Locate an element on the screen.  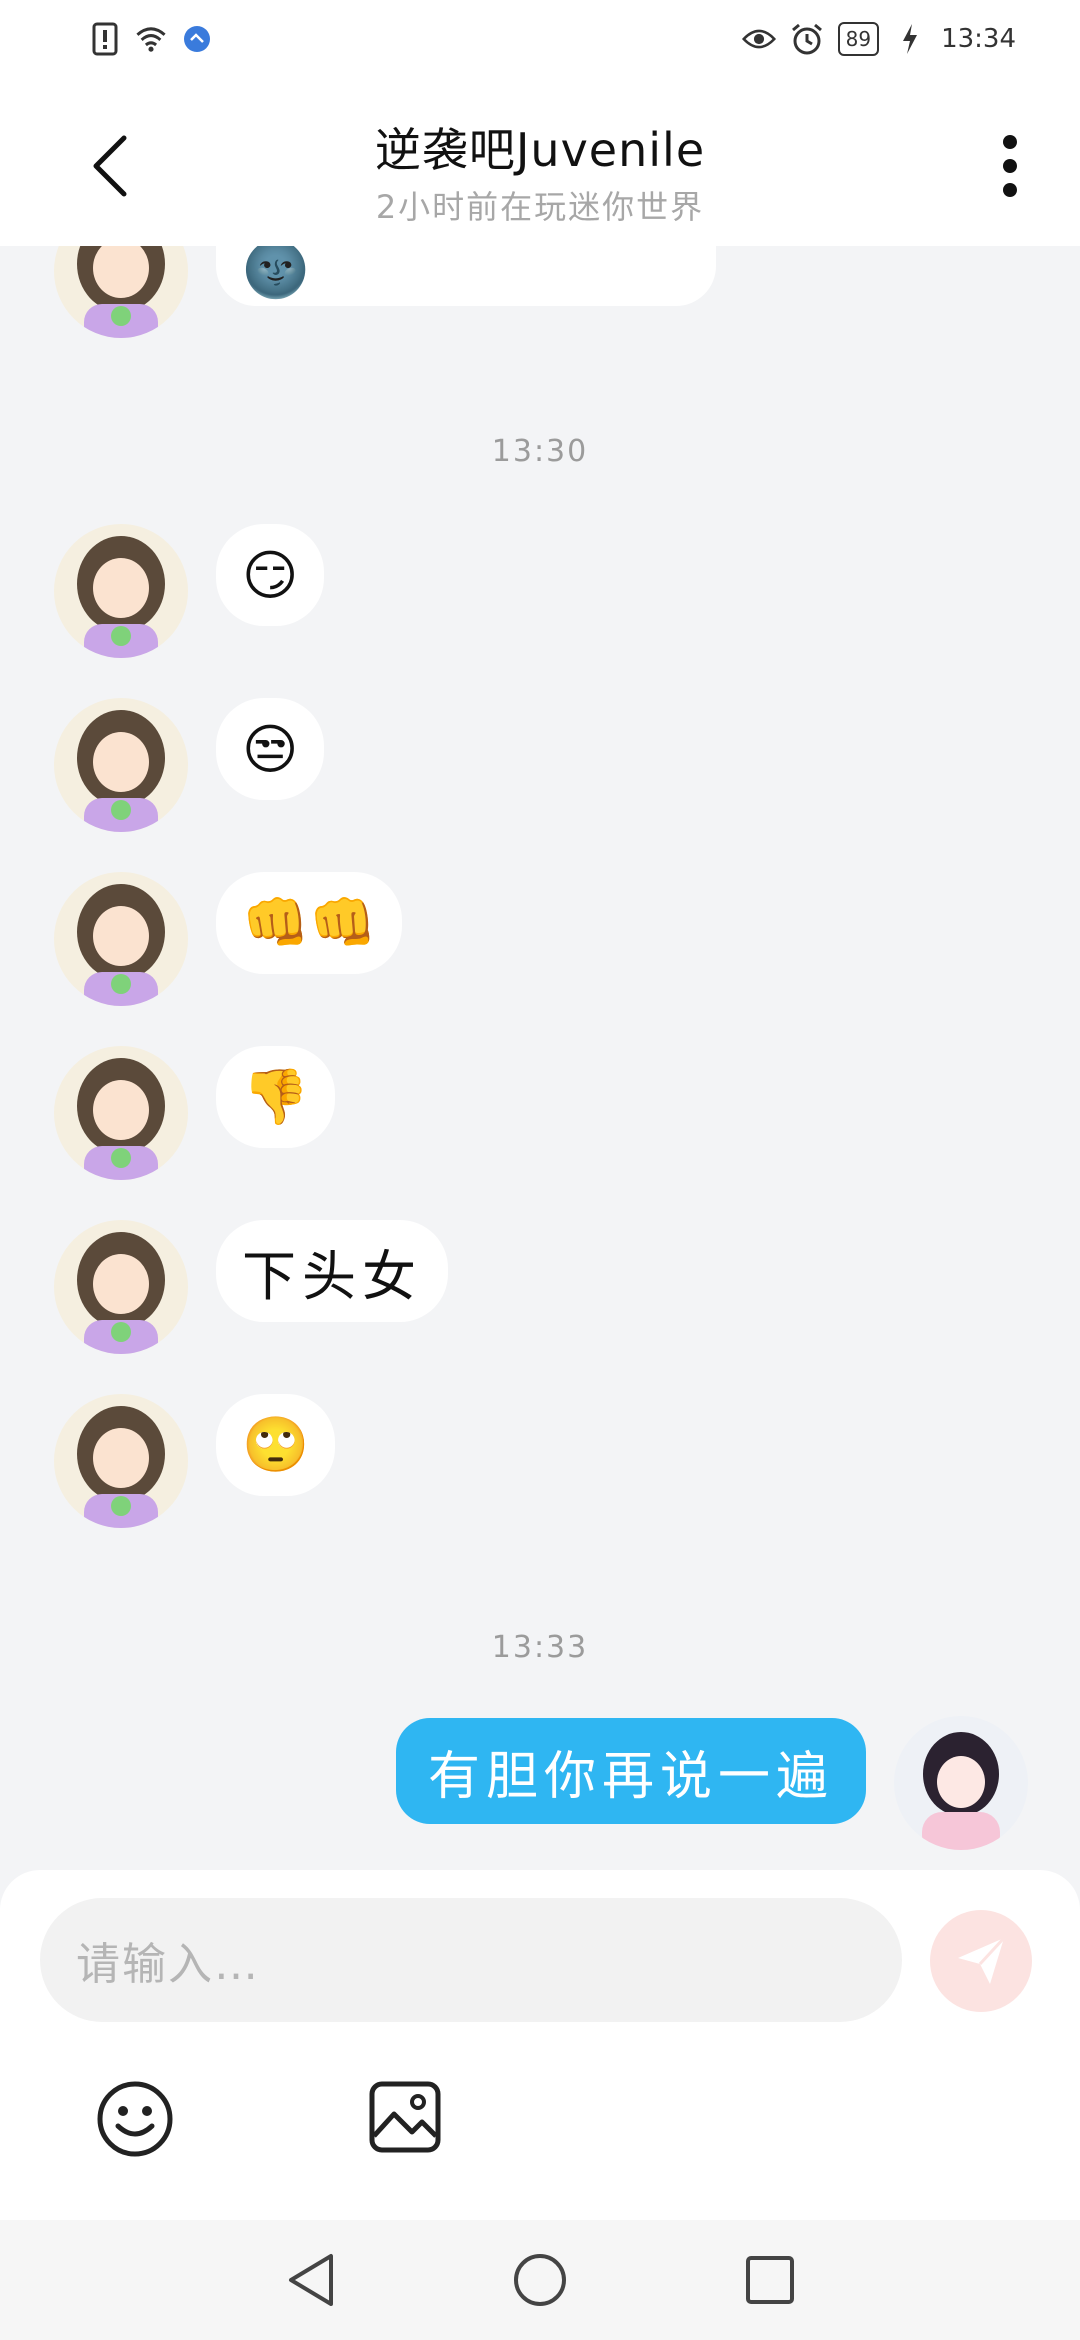
timestamp: 13:33 is located at coordinates (540, 1647).